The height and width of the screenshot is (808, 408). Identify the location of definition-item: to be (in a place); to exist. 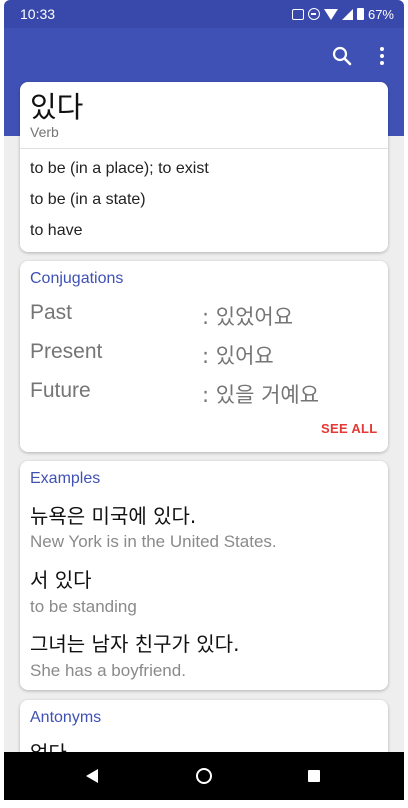
(119, 168).